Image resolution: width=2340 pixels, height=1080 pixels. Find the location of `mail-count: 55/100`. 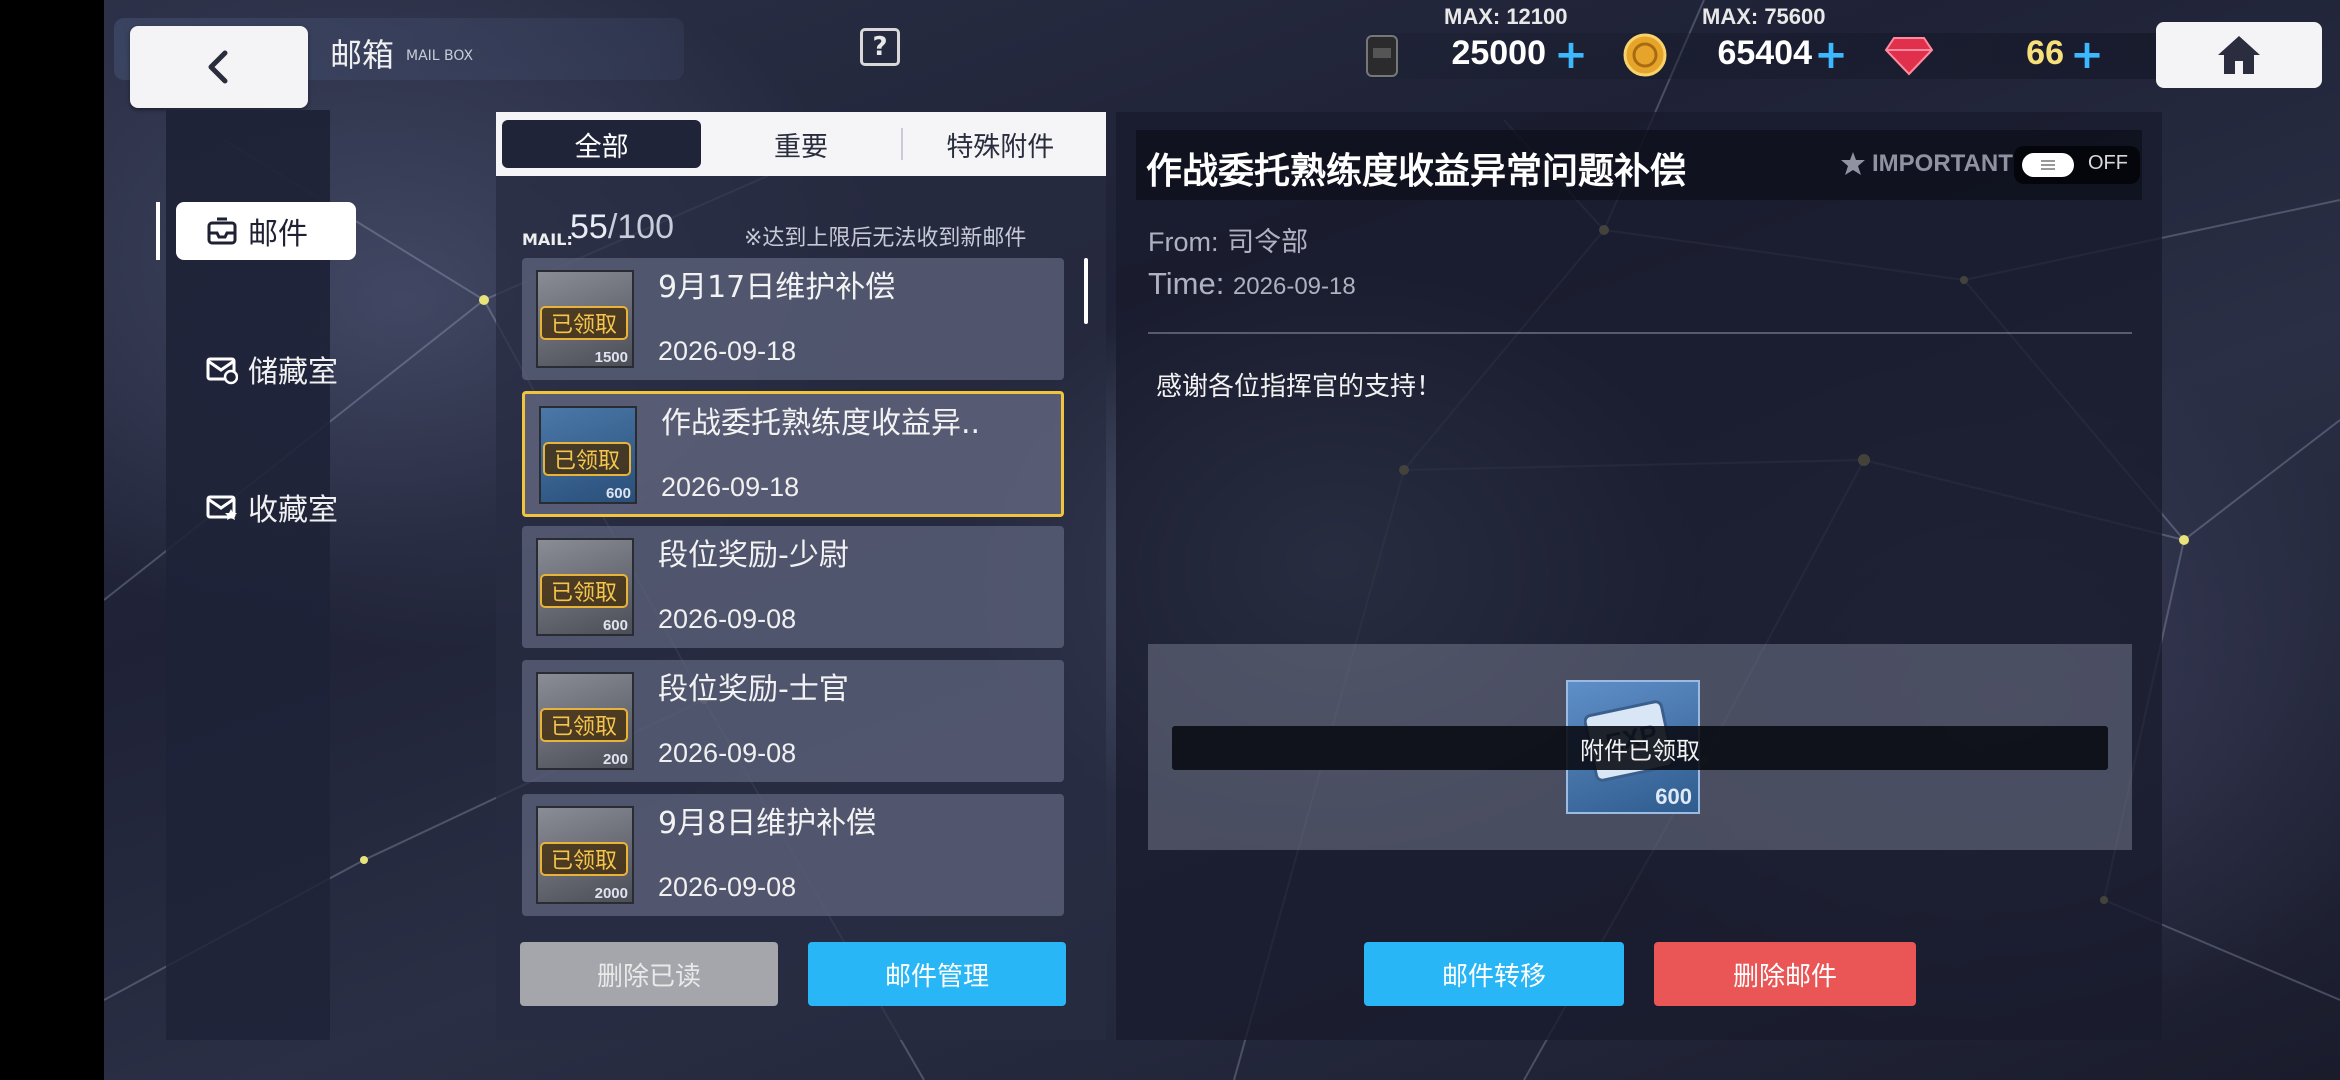

mail-count: 55/100 is located at coordinates (622, 227).